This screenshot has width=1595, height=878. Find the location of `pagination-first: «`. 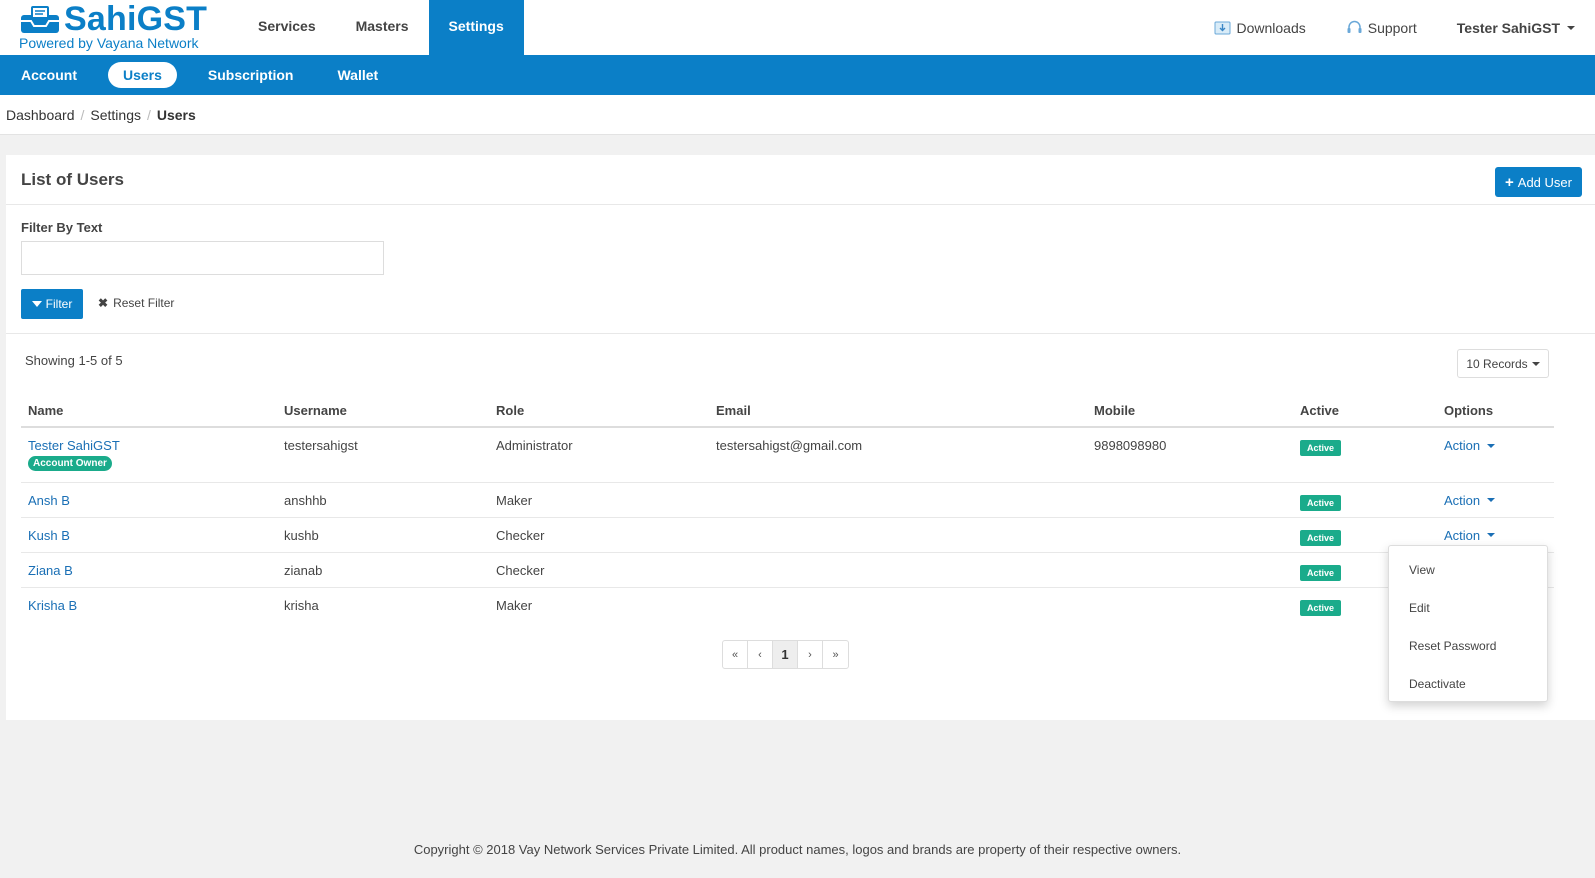

pagination-first: « is located at coordinates (735, 654).